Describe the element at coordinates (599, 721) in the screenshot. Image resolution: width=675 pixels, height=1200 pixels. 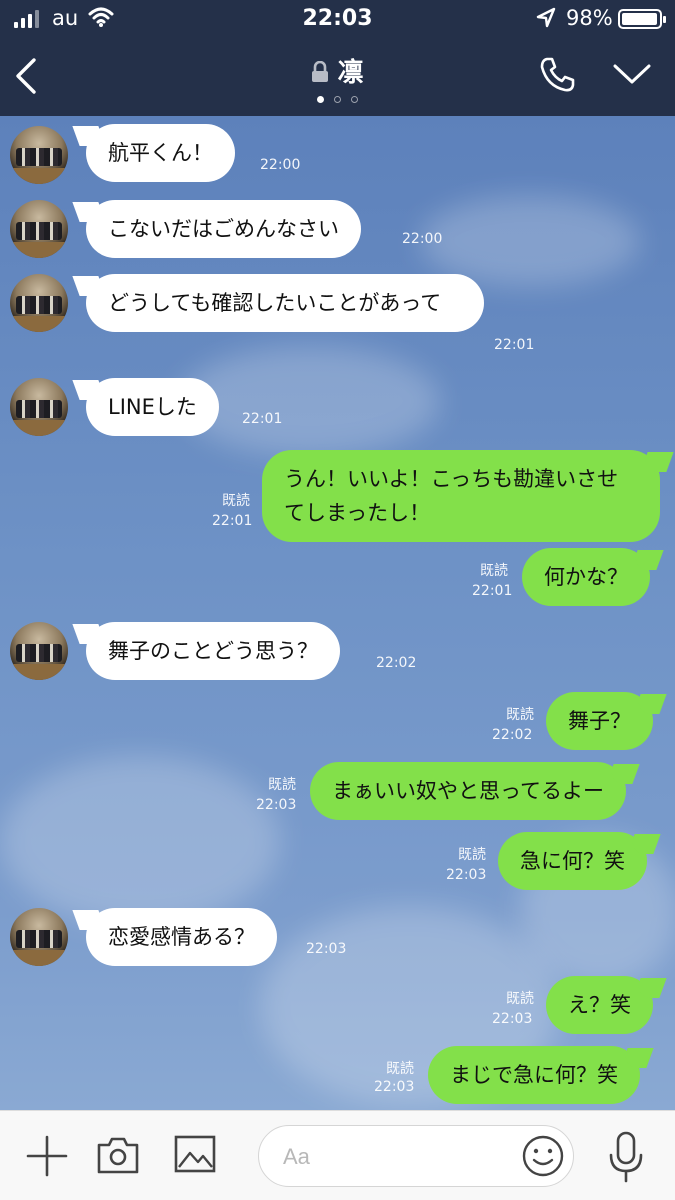
I see `outgoing-message-bubble: 舞子？` at that location.